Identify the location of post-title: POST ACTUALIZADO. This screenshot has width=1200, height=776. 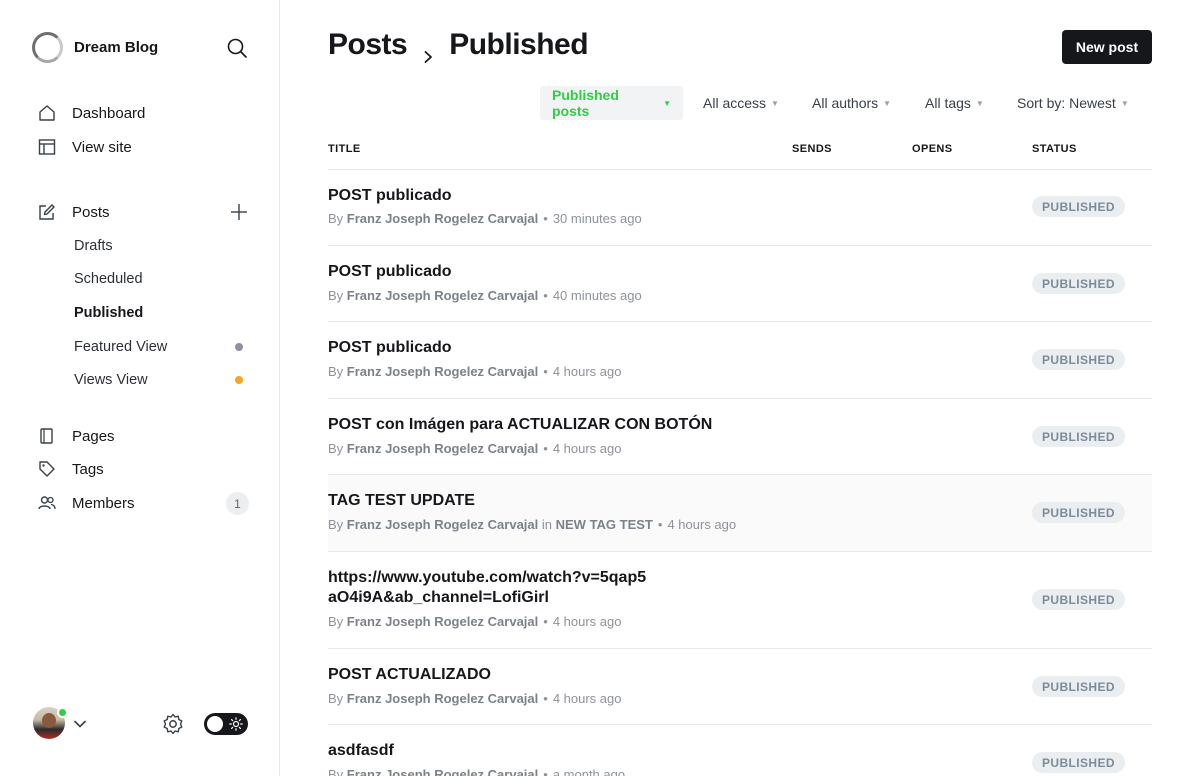
(538, 675).